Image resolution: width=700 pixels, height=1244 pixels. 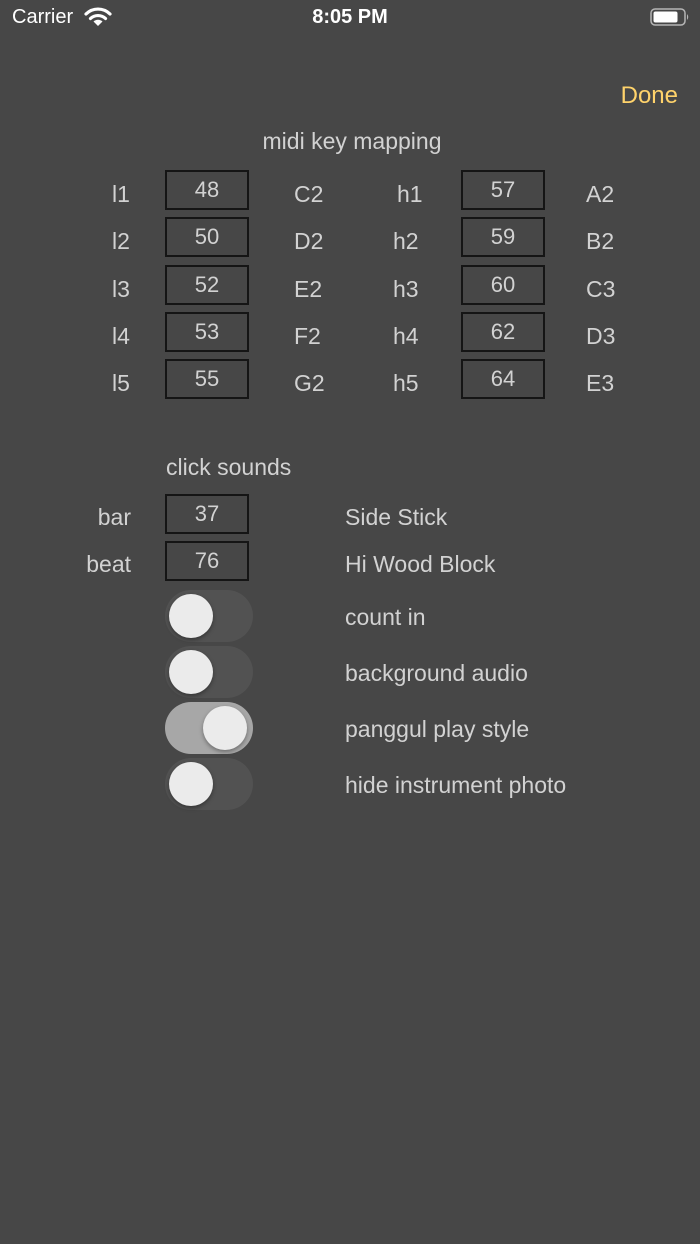 What do you see at coordinates (207, 285) in the screenshot?
I see `low-key-input-3: 52` at bounding box center [207, 285].